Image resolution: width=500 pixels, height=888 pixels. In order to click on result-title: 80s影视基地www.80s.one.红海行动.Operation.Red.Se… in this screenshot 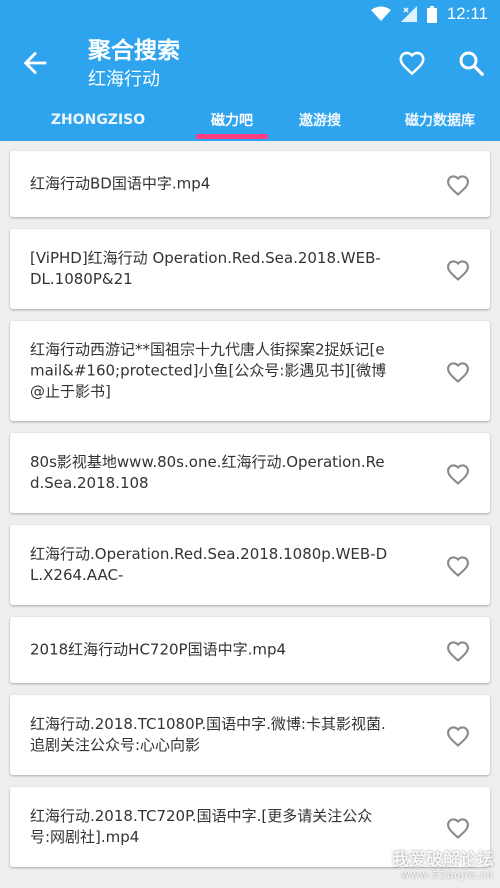, I will do `click(207, 472)`.